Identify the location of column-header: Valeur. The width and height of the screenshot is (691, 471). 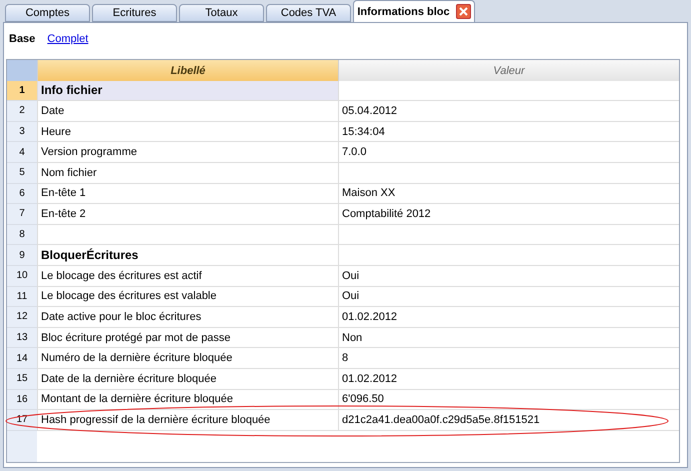
(508, 71).